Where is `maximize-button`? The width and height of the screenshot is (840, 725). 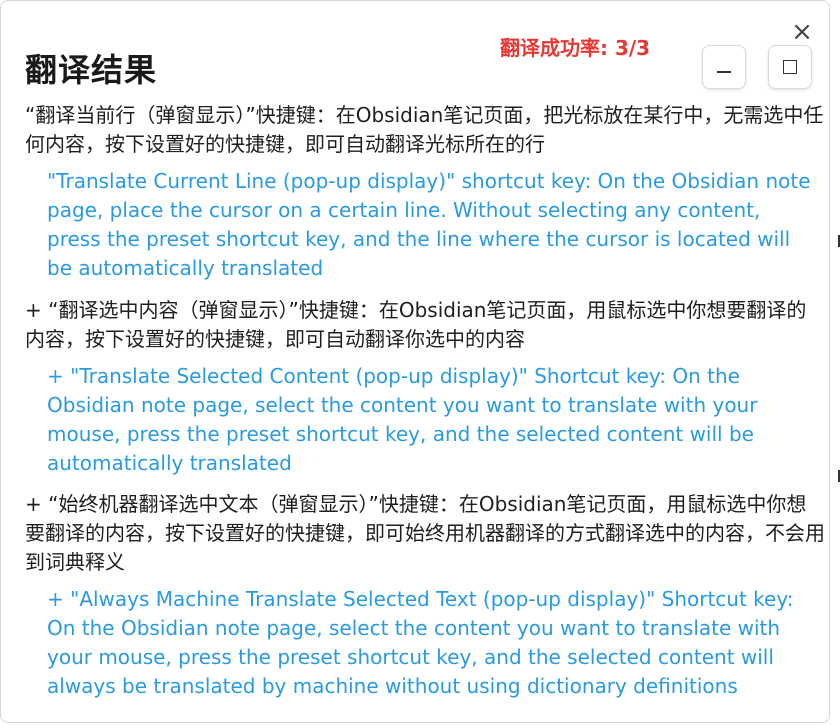 maximize-button is located at coordinates (790, 67).